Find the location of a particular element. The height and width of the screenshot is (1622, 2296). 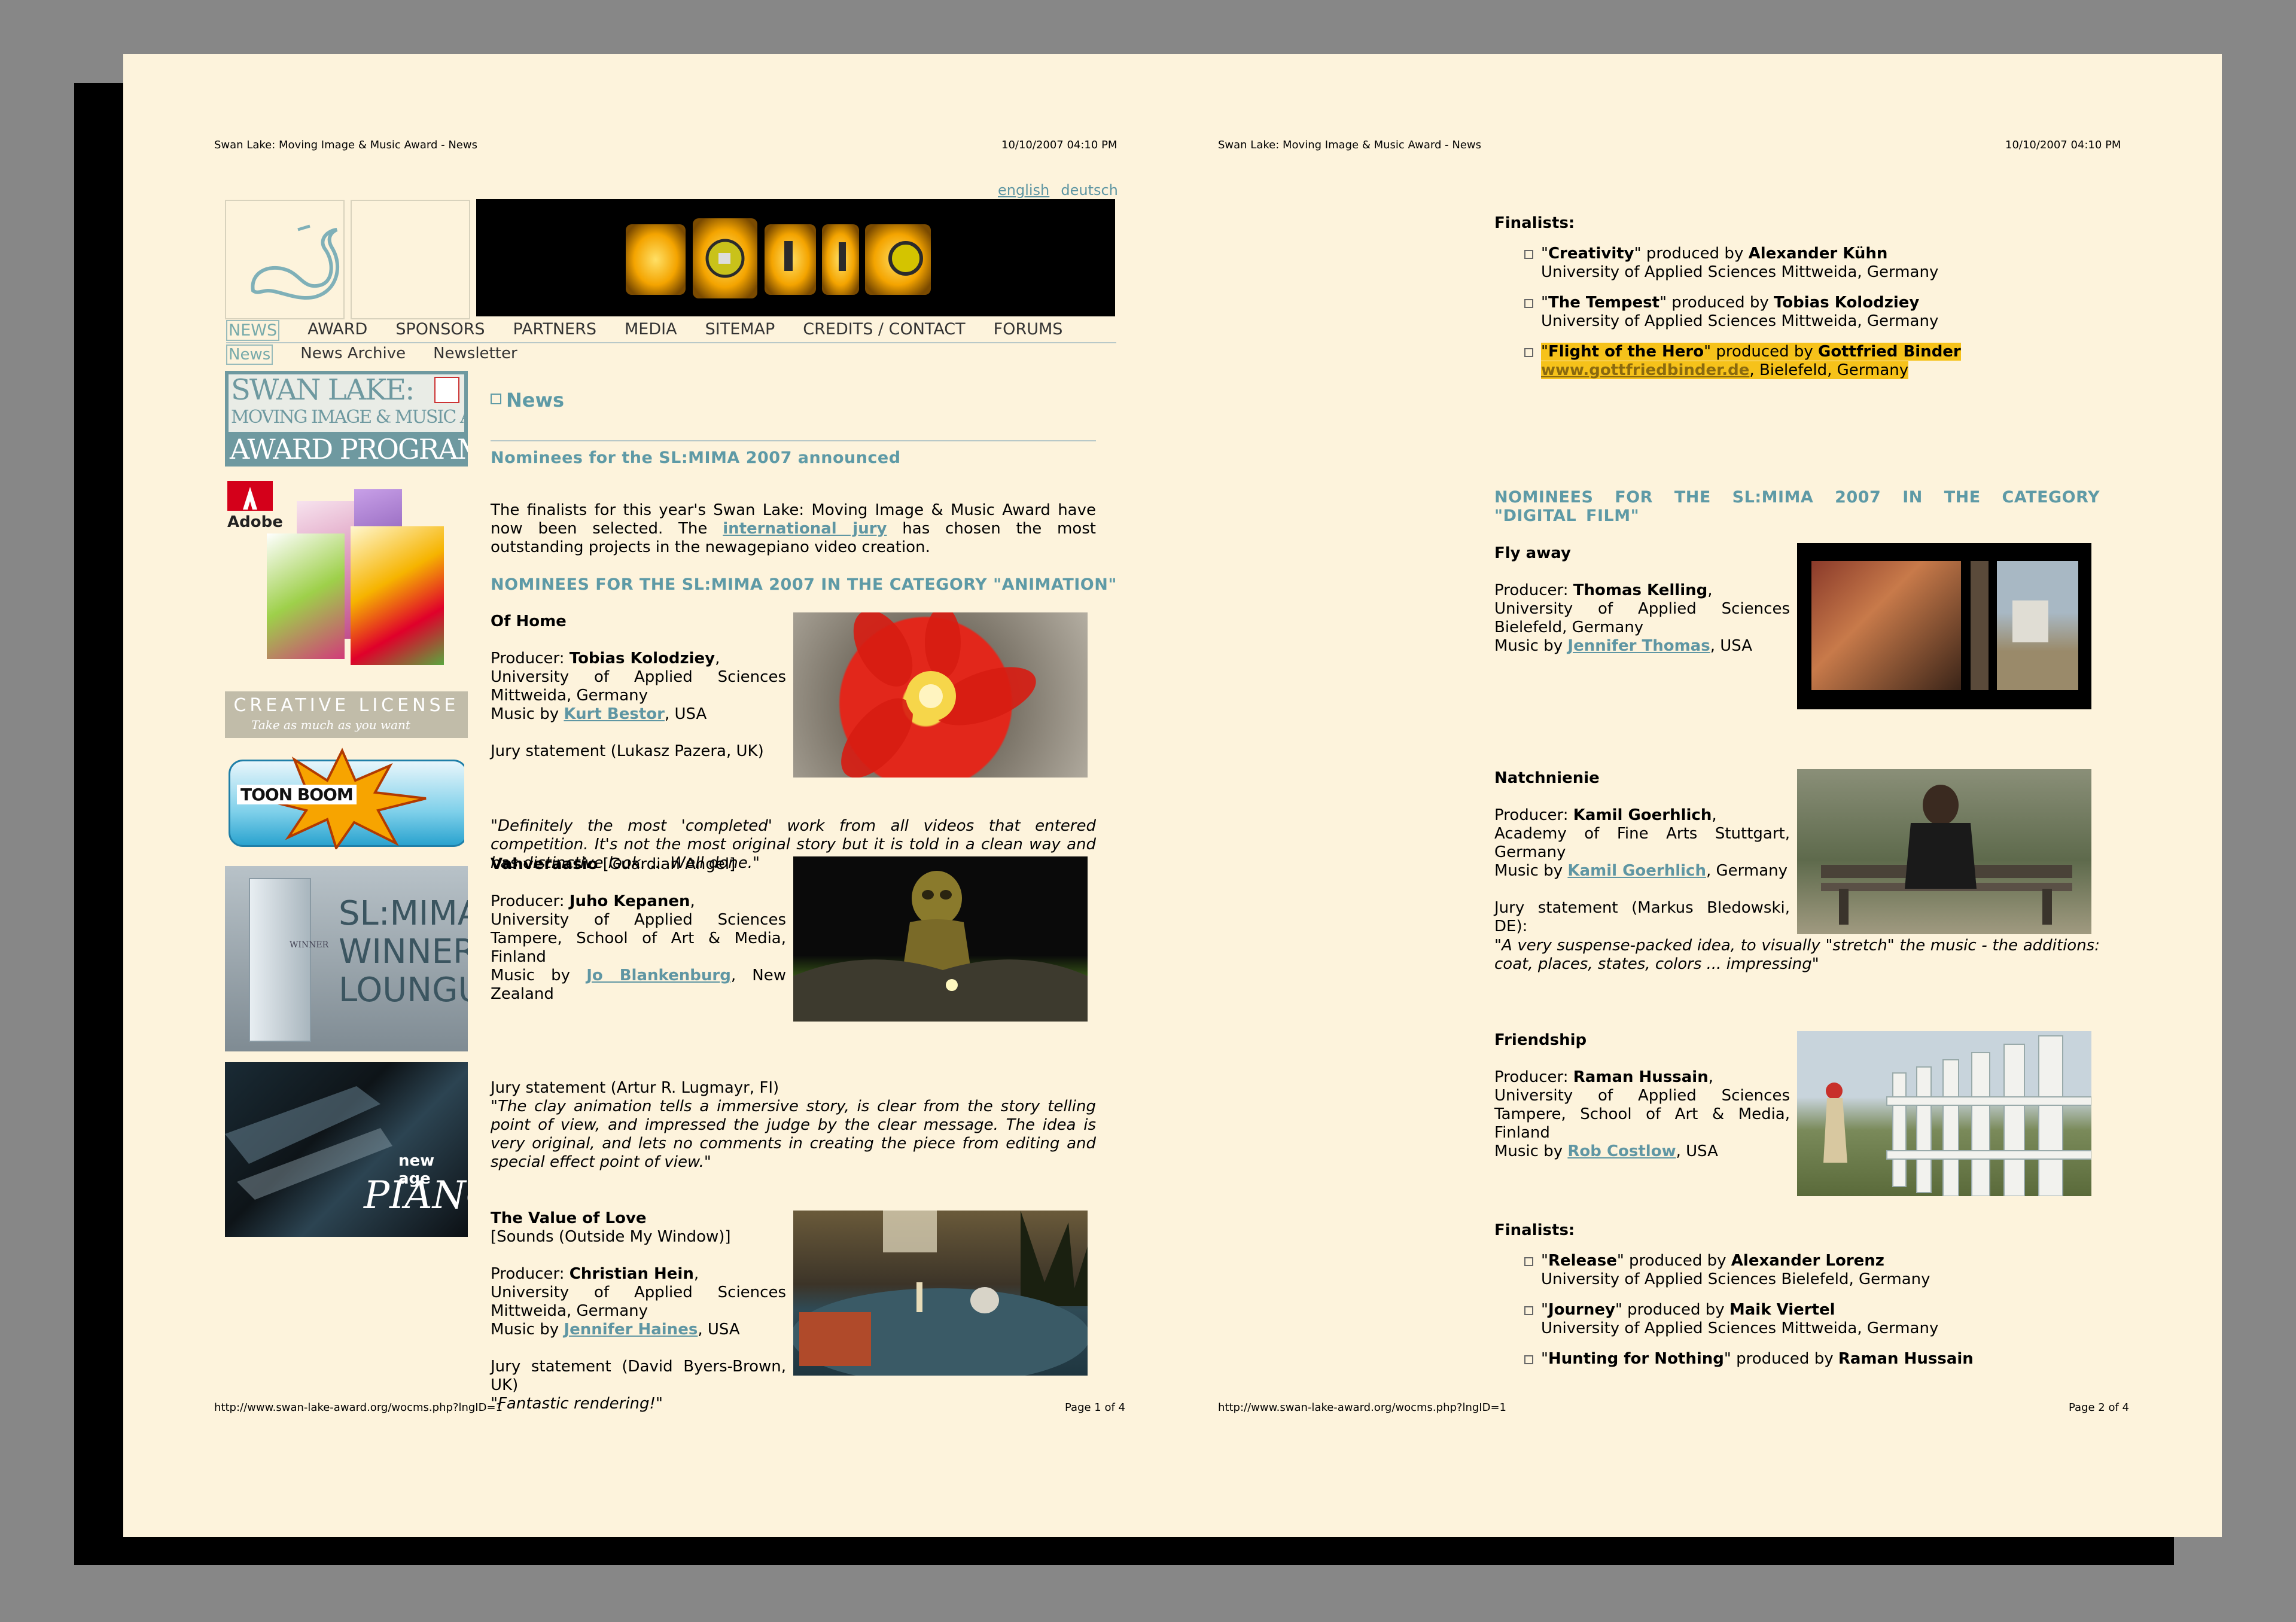

institution: Academy of Fine Arts Stuttgart, Germany is located at coordinates (1642, 843).